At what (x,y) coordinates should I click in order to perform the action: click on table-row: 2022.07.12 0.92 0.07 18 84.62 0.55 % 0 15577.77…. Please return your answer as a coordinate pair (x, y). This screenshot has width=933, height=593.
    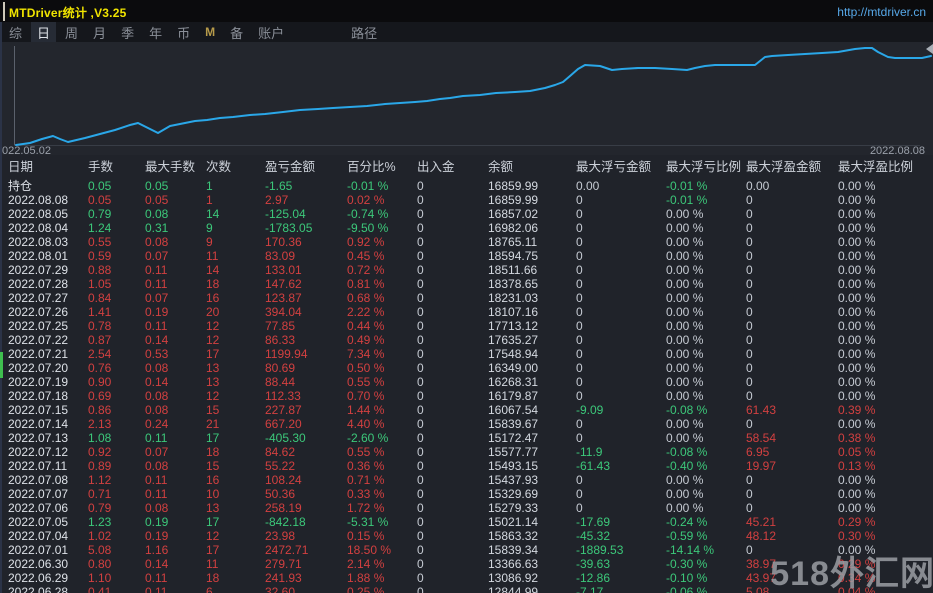
    Looking at the image, I should click on (466, 452).